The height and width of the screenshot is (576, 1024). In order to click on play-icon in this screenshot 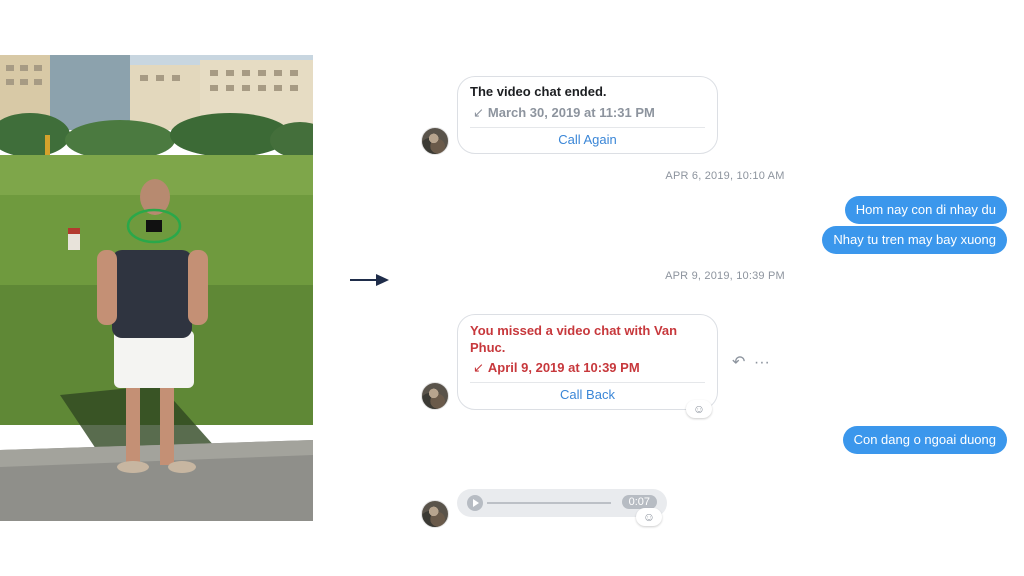, I will do `click(475, 503)`.